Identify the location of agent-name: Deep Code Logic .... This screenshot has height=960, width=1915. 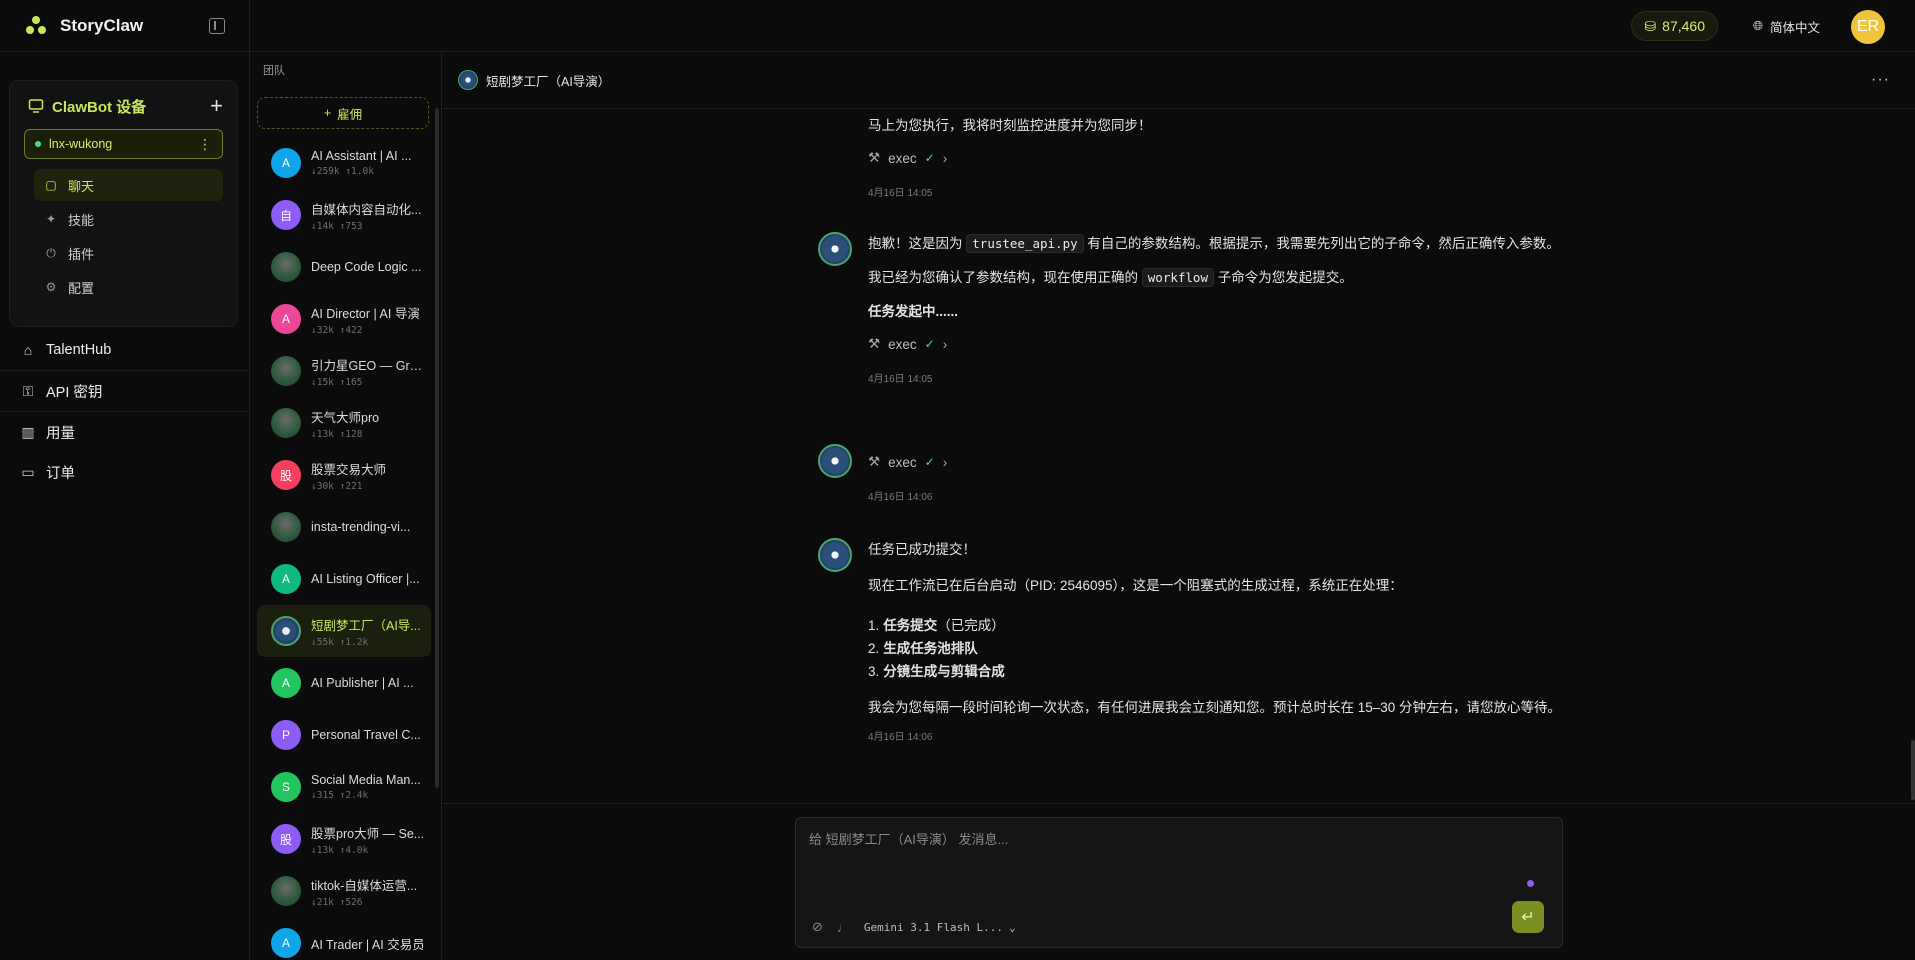
(366, 267).